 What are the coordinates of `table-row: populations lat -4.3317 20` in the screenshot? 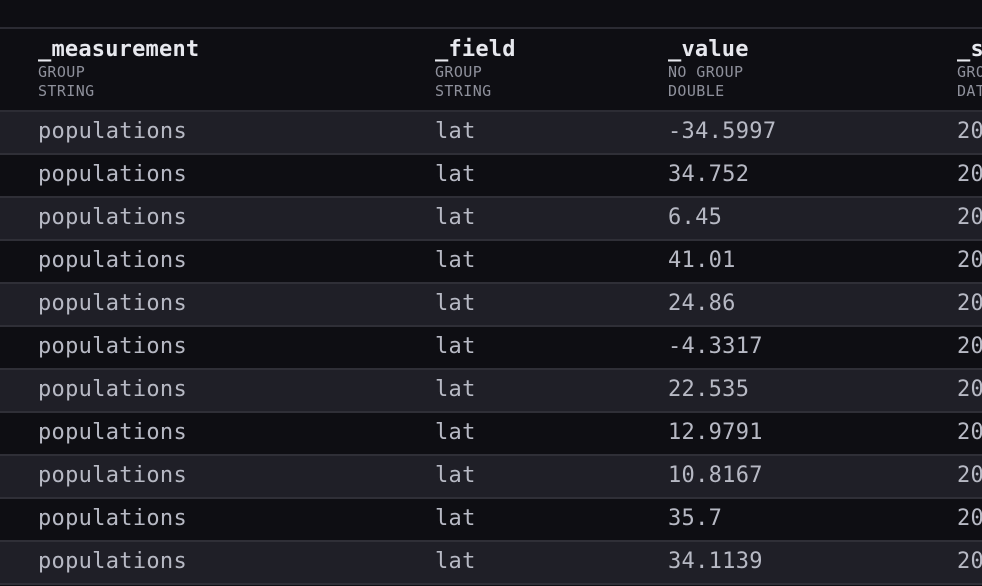 It's located at (491, 348).